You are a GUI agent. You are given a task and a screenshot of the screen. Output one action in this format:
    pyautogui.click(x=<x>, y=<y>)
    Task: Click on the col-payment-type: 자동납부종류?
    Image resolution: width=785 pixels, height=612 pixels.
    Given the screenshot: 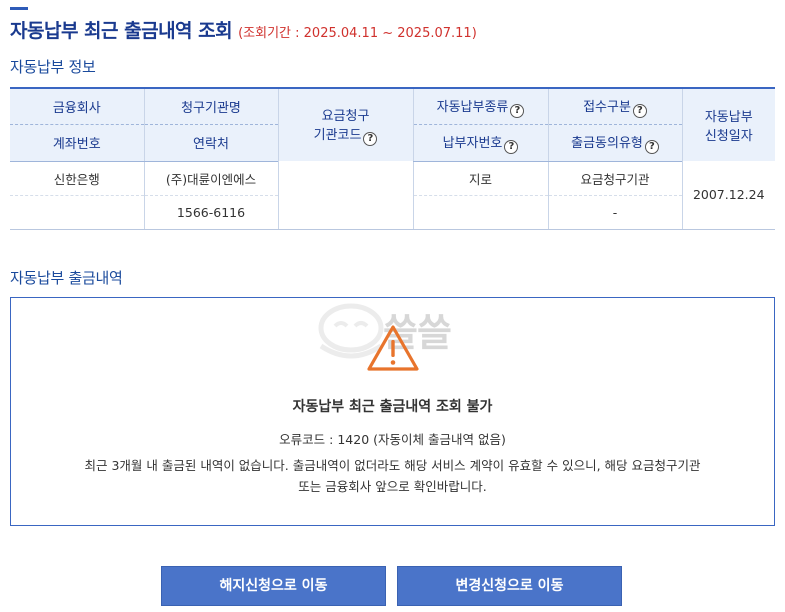 What is the action you would take?
    pyautogui.click(x=480, y=106)
    